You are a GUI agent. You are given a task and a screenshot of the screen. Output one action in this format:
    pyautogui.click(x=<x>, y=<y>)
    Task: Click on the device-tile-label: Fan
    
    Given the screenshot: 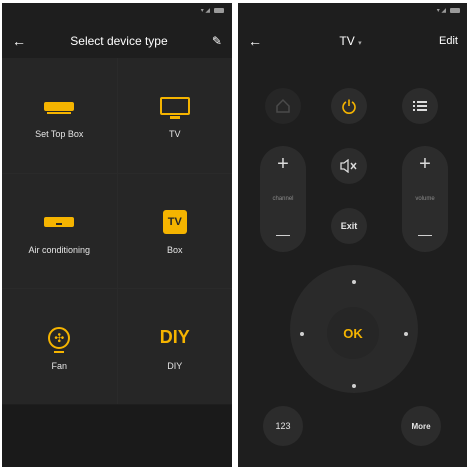 What is the action you would take?
    pyautogui.click(x=59, y=365)
    